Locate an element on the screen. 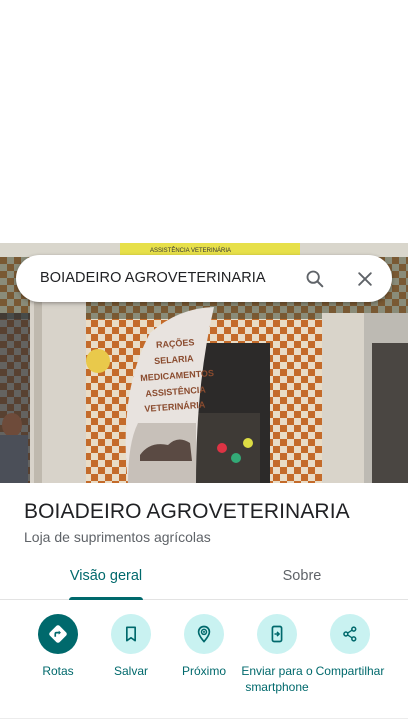 Image resolution: width=408 pixels, height=726 pixels. directions-button: Rotas is located at coordinates (58, 646).